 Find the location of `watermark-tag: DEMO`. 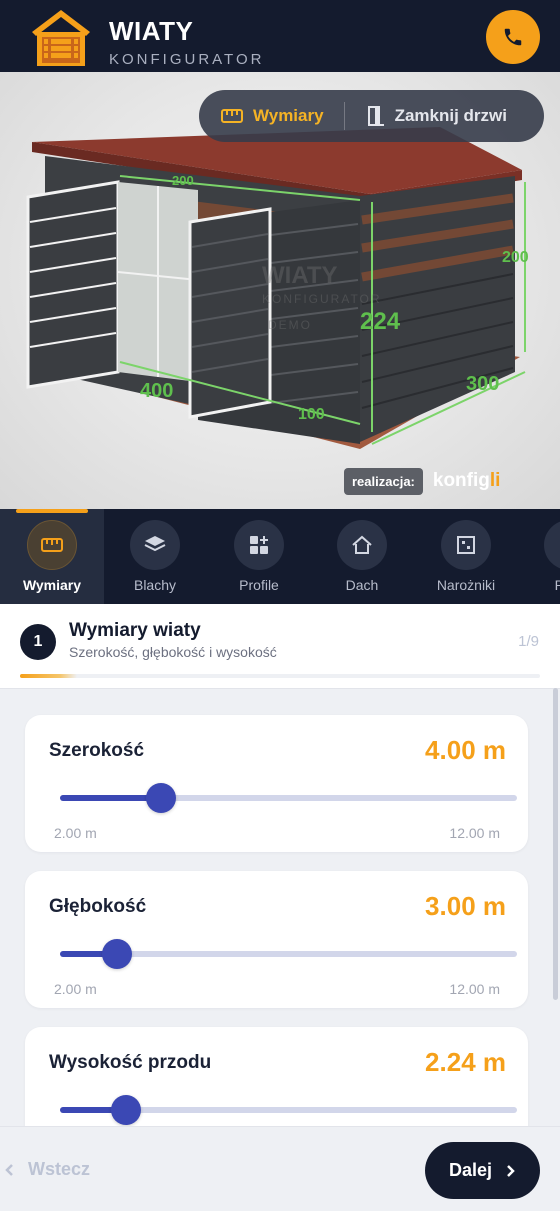

watermark-tag: DEMO is located at coordinates (290, 325).